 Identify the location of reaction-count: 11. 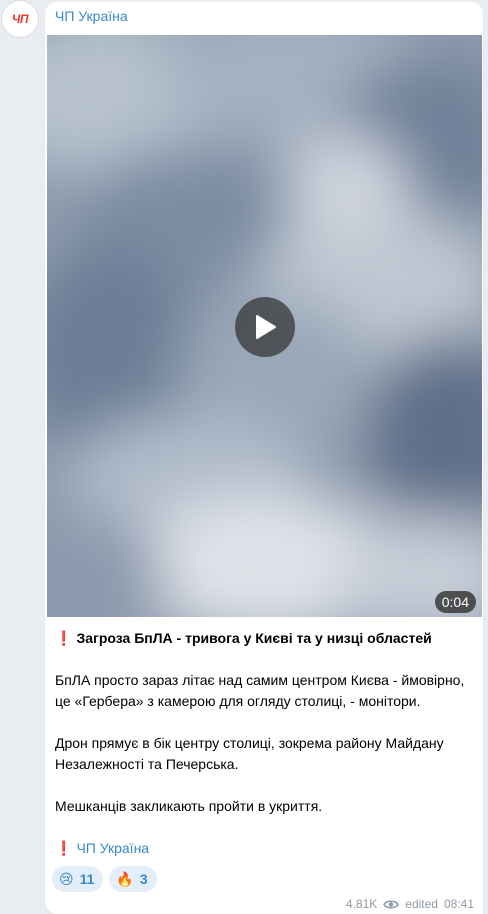
(87, 879).